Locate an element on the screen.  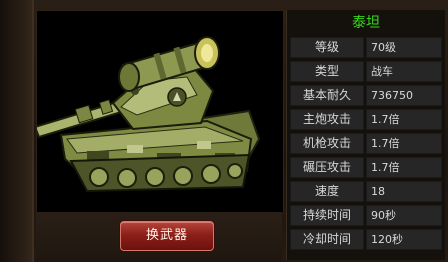
stat-row-base-durability: 基本耐久 736750 is located at coordinates (366, 95).